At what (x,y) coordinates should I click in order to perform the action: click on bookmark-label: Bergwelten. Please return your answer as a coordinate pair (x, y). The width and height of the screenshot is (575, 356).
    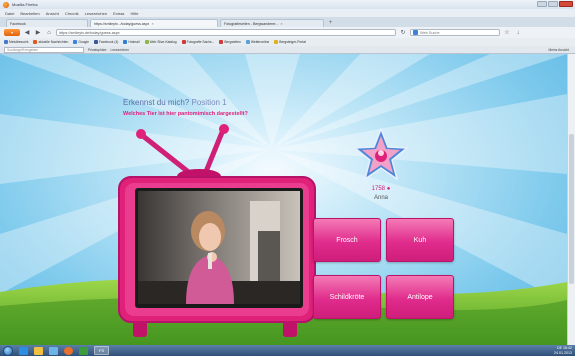
    Looking at the image, I should click on (232, 42).